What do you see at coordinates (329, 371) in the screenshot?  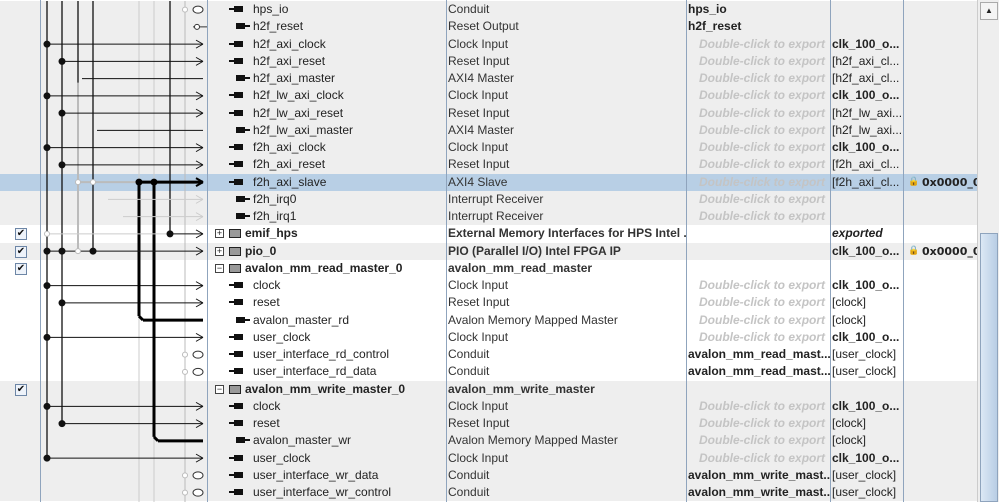 I see `name-cell: user_interface_rd_data` at bounding box center [329, 371].